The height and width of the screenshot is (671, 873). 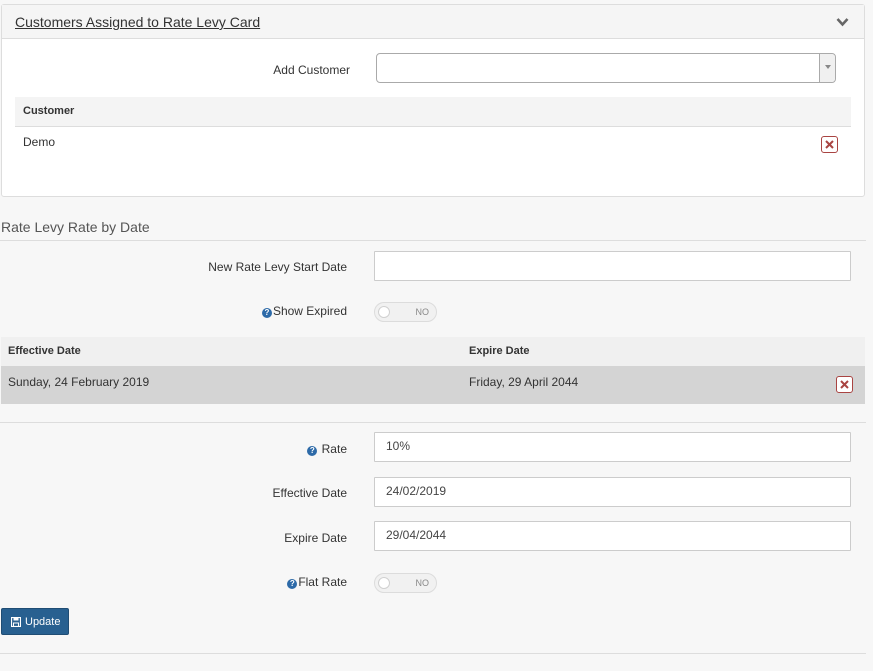 I want to click on rate-label-text: Rate, so click(x=334, y=449).